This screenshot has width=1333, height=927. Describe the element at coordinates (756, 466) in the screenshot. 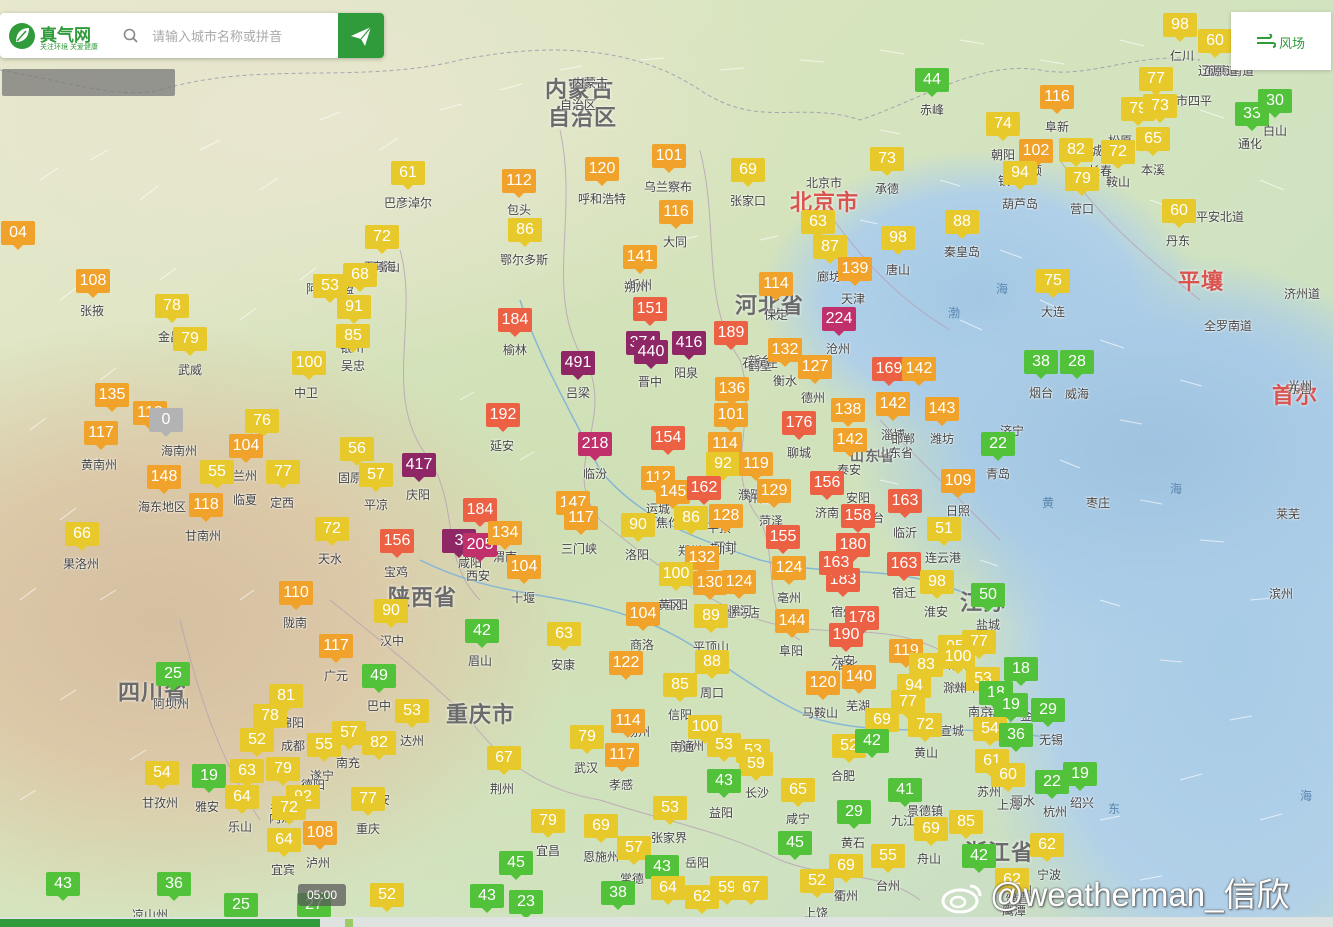

I see `aqi-marker: 119` at that location.